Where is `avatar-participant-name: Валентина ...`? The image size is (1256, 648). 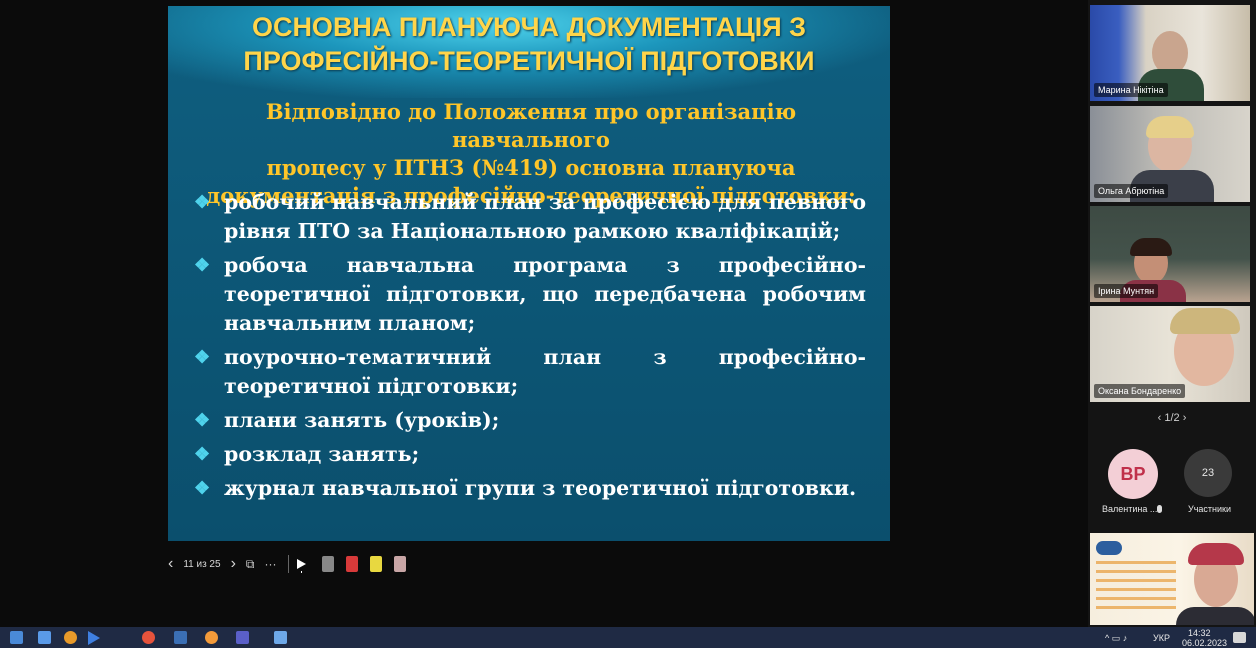 avatar-participant-name: Валентина ... is located at coordinates (1130, 509).